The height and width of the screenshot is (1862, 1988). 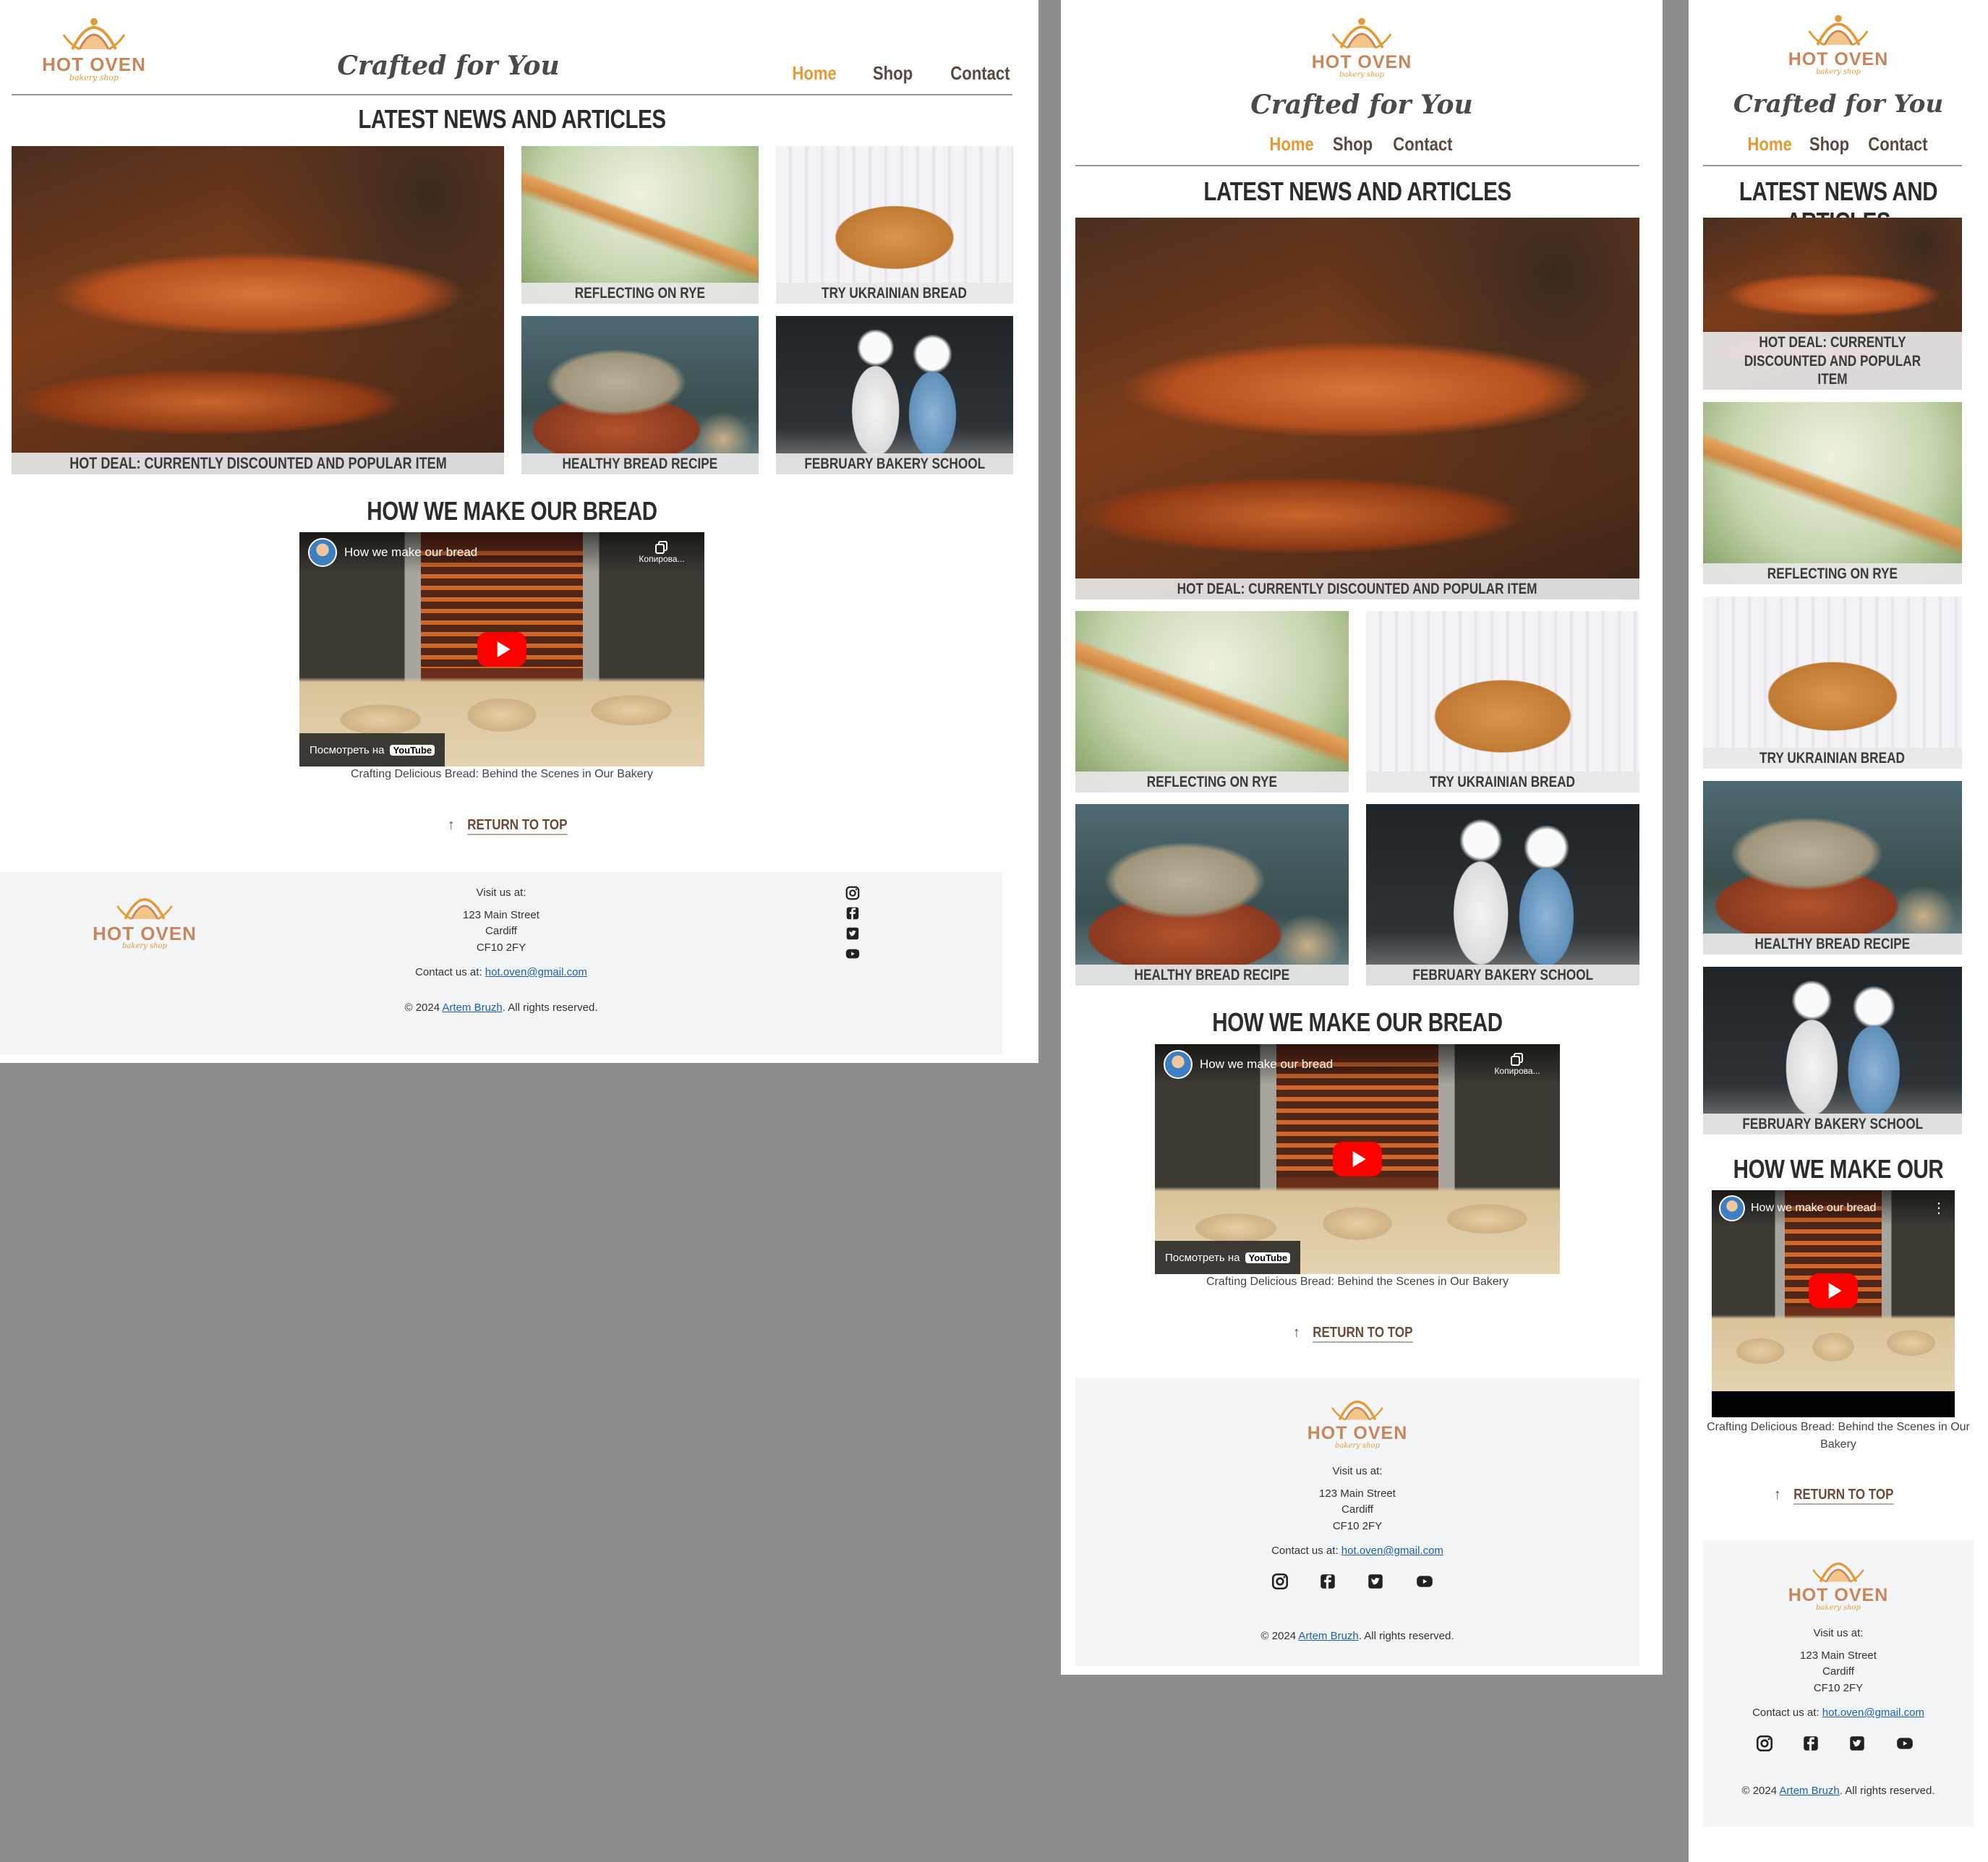 What do you see at coordinates (411, 552) in the screenshot?
I see `video-title: How we make our bread` at bounding box center [411, 552].